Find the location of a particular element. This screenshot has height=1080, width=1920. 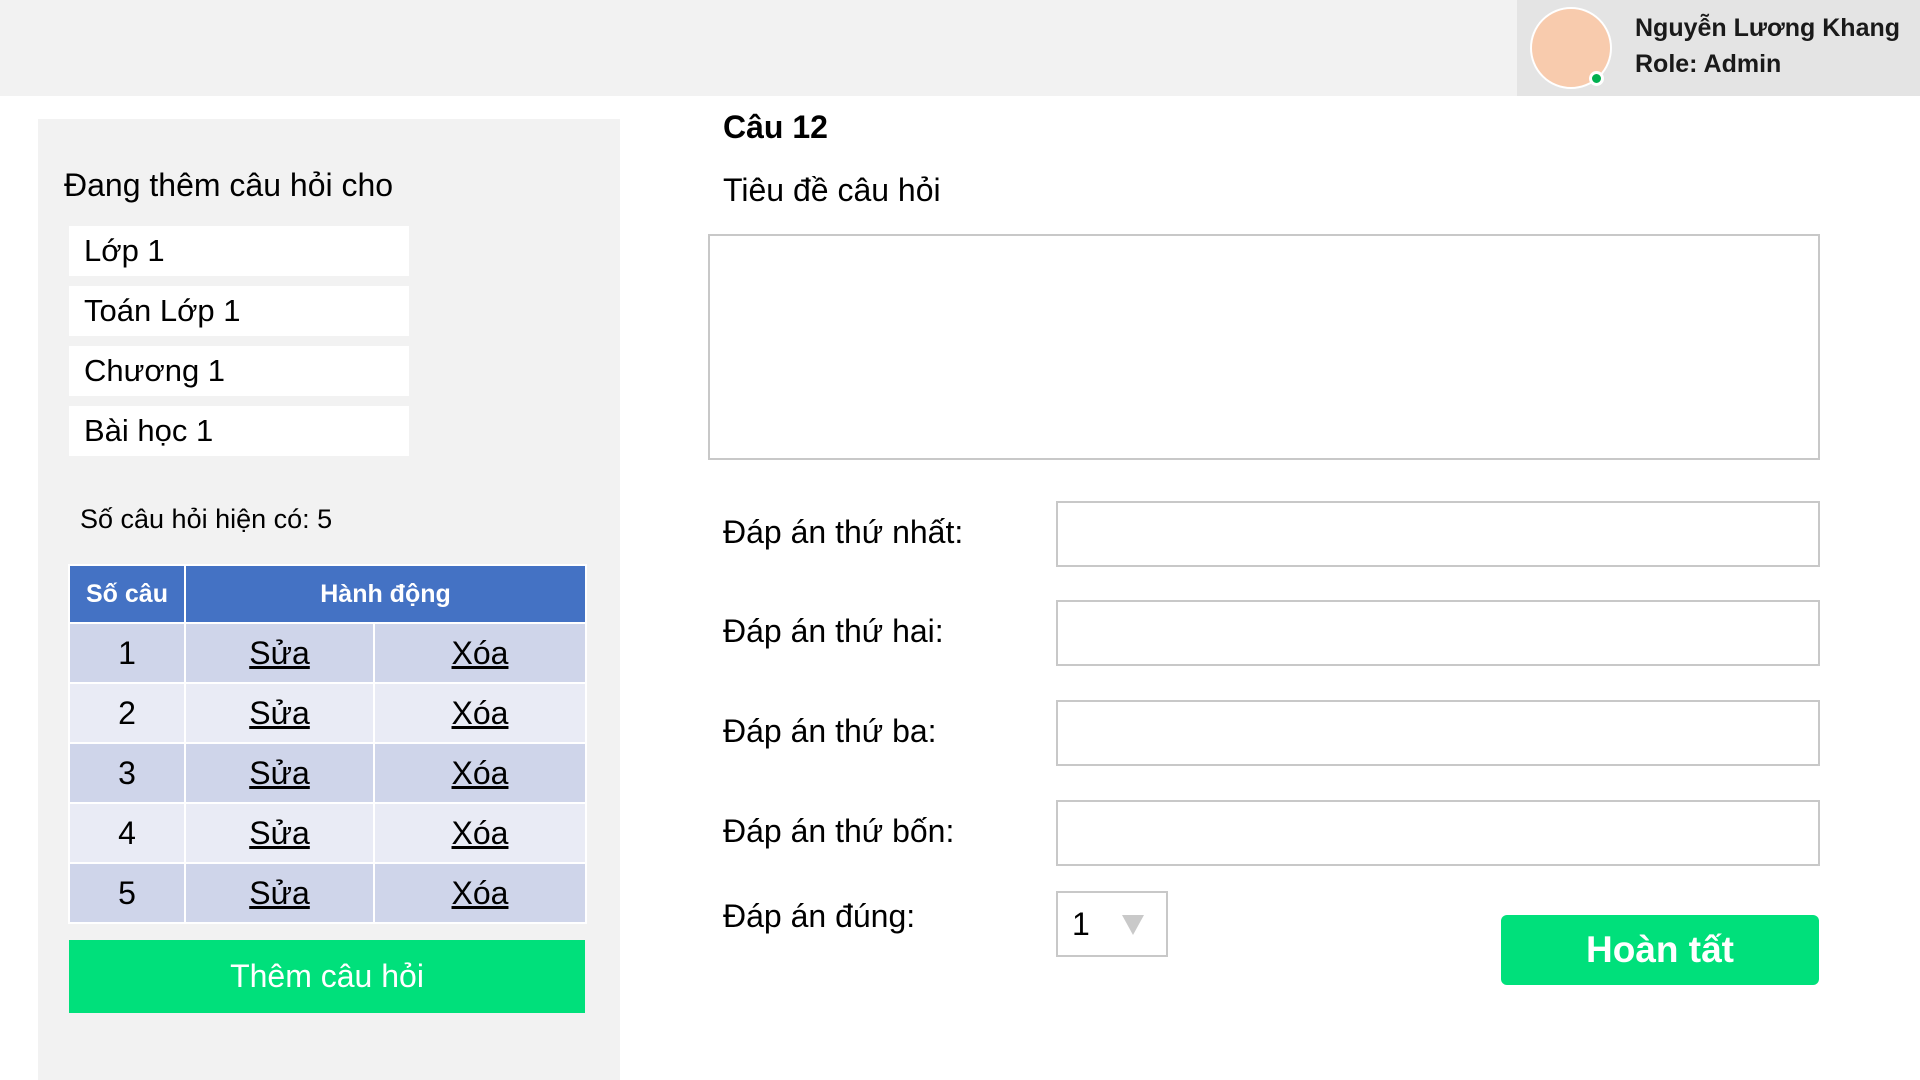

table-row: 2 Sửa Xóa is located at coordinates (327, 713).